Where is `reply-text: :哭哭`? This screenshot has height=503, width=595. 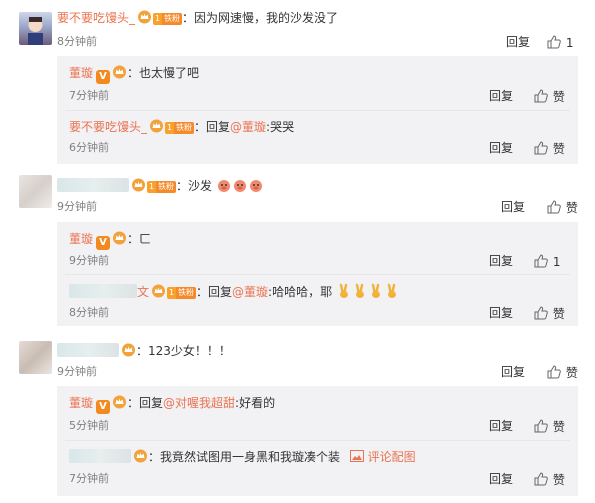 reply-text: :哭哭 is located at coordinates (280, 127).